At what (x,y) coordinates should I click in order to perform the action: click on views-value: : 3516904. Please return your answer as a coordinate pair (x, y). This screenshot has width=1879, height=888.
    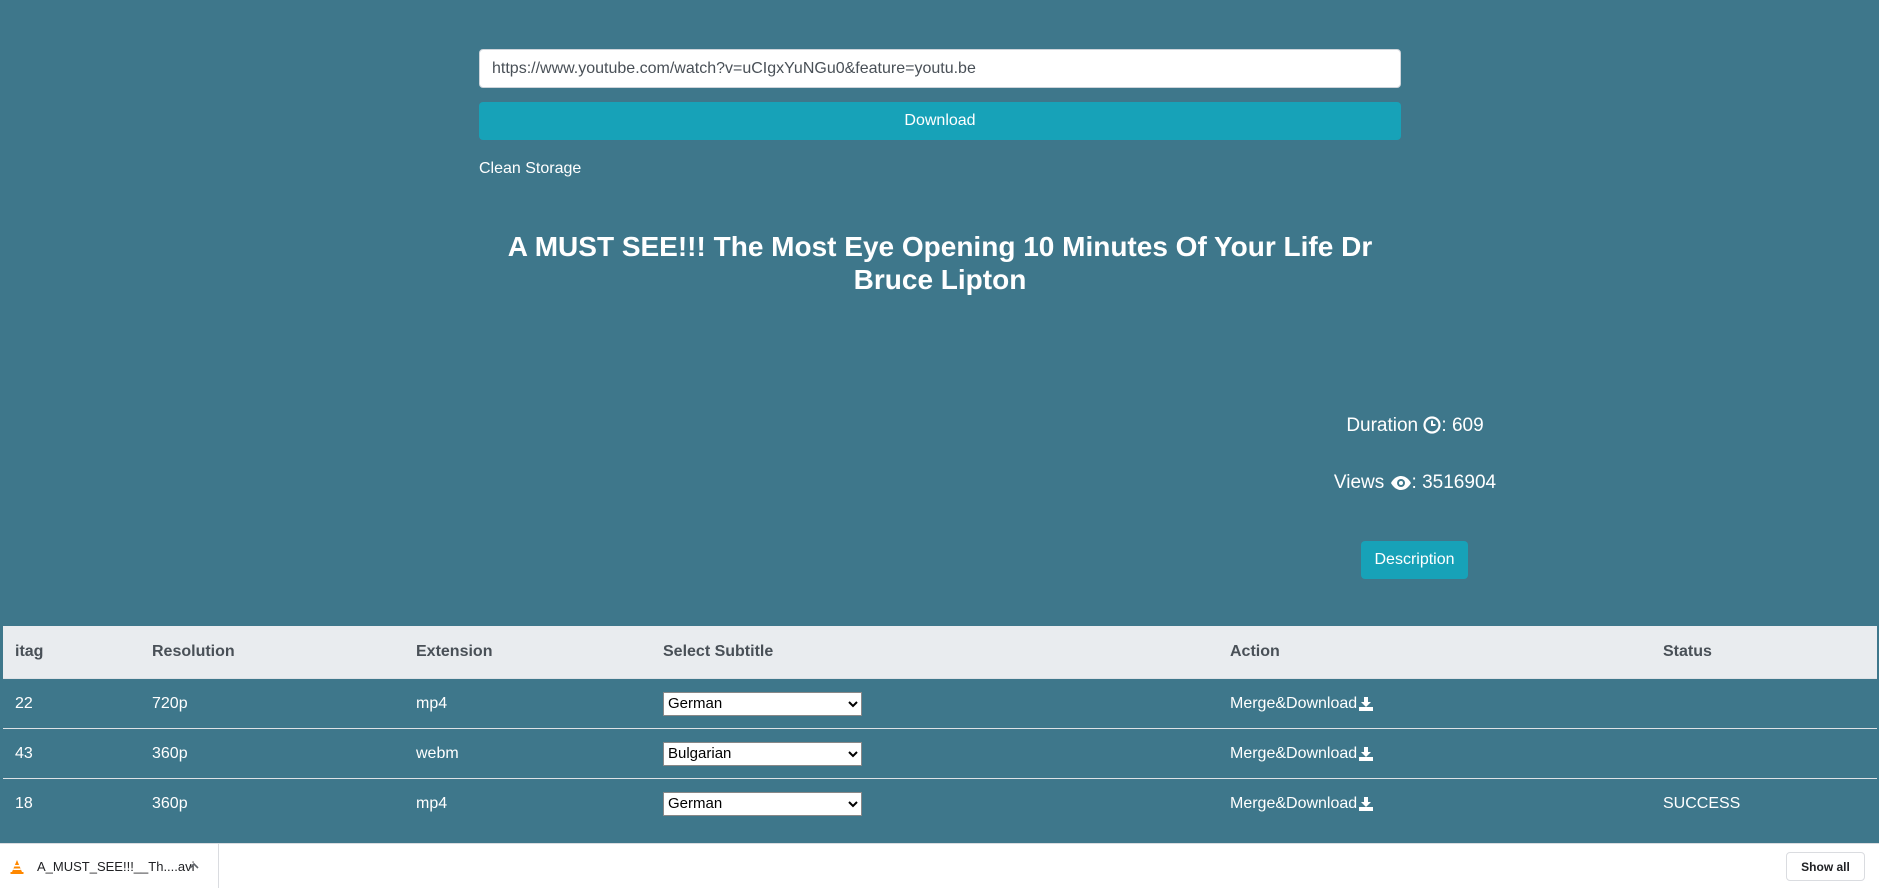
    Looking at the image, I should click on (1454, 482).